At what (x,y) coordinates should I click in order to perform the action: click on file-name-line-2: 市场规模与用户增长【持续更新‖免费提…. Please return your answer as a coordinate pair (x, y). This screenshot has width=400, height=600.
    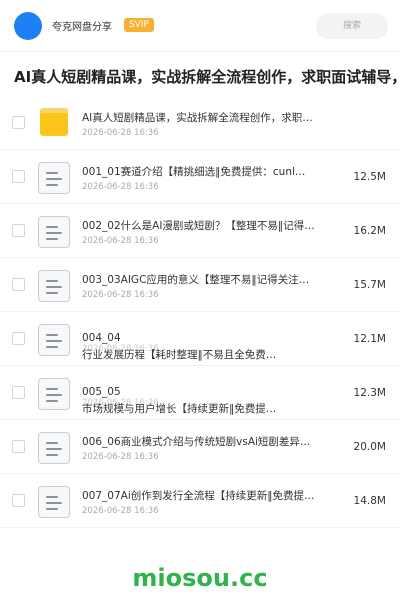
    Looking at the image, I should click on (179, 409).